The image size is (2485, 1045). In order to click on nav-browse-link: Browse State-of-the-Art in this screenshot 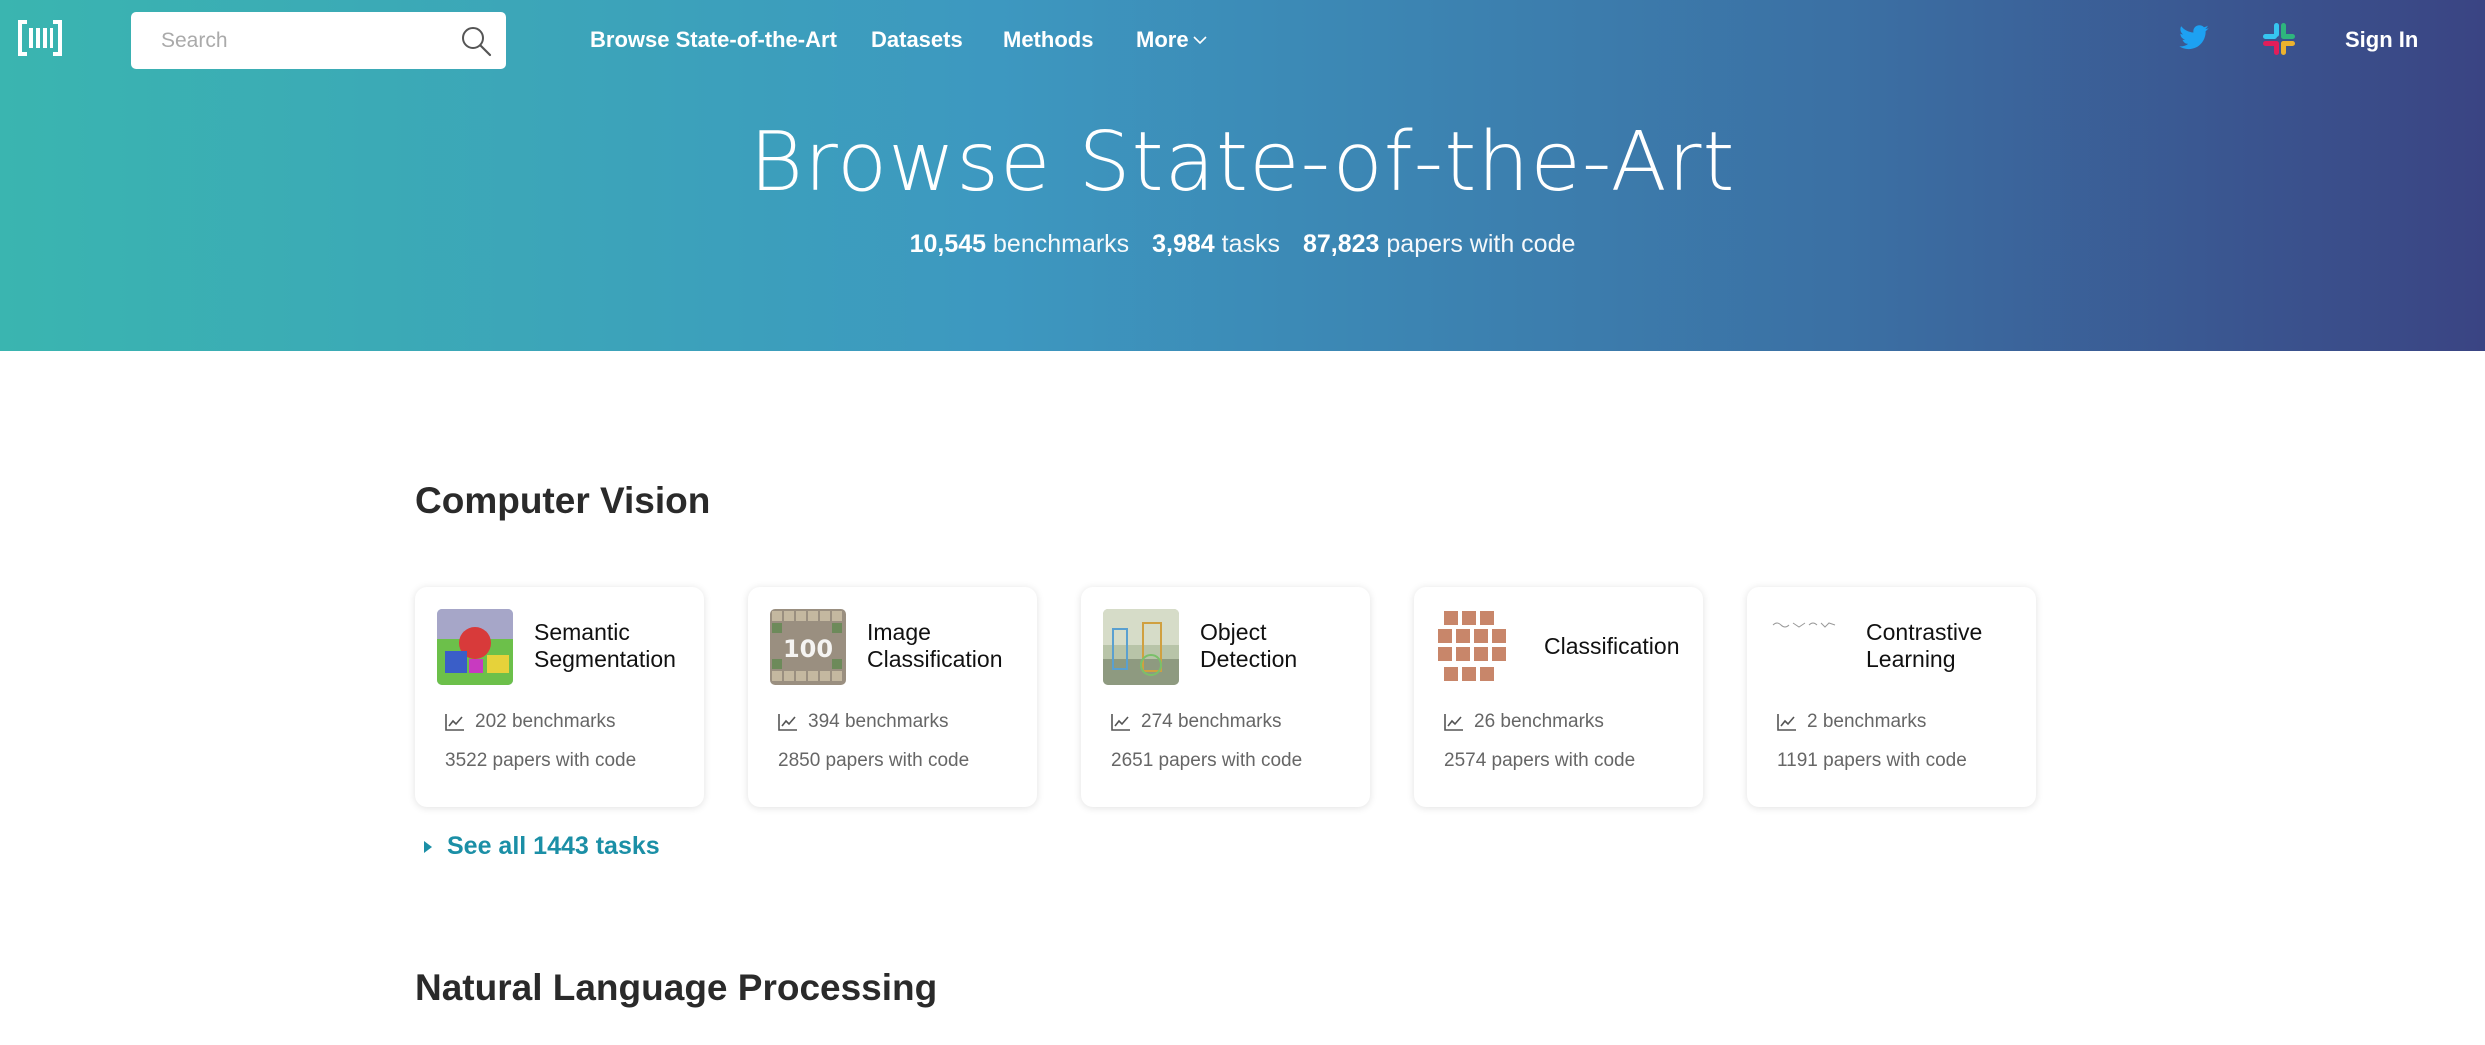, I will do `click(713, 40)`.